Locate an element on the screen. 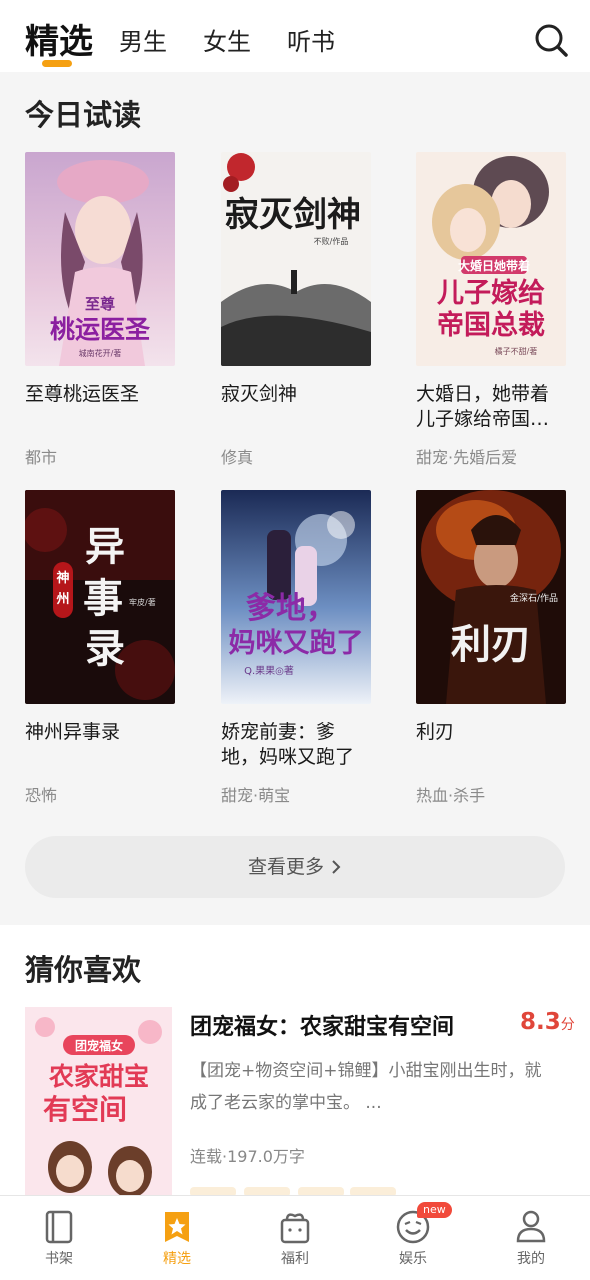 The width and height of the screenshot is (590, 1280). svg-text: 爹地， is located at coordinates (291, 608).